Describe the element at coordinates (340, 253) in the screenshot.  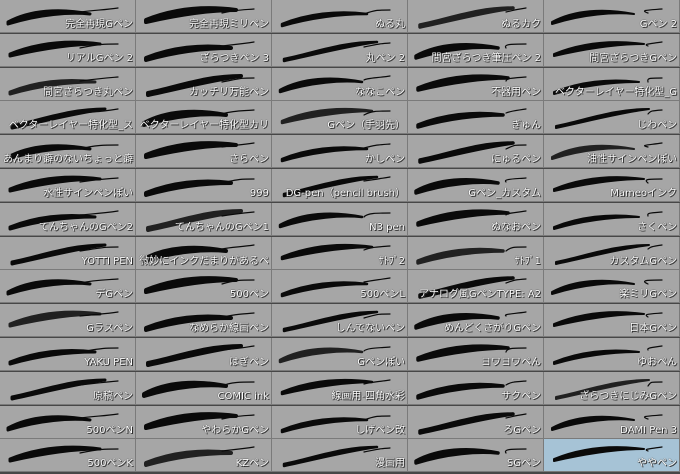
I see `brush-item: ｻﾄﾌﾟ2` at that location.